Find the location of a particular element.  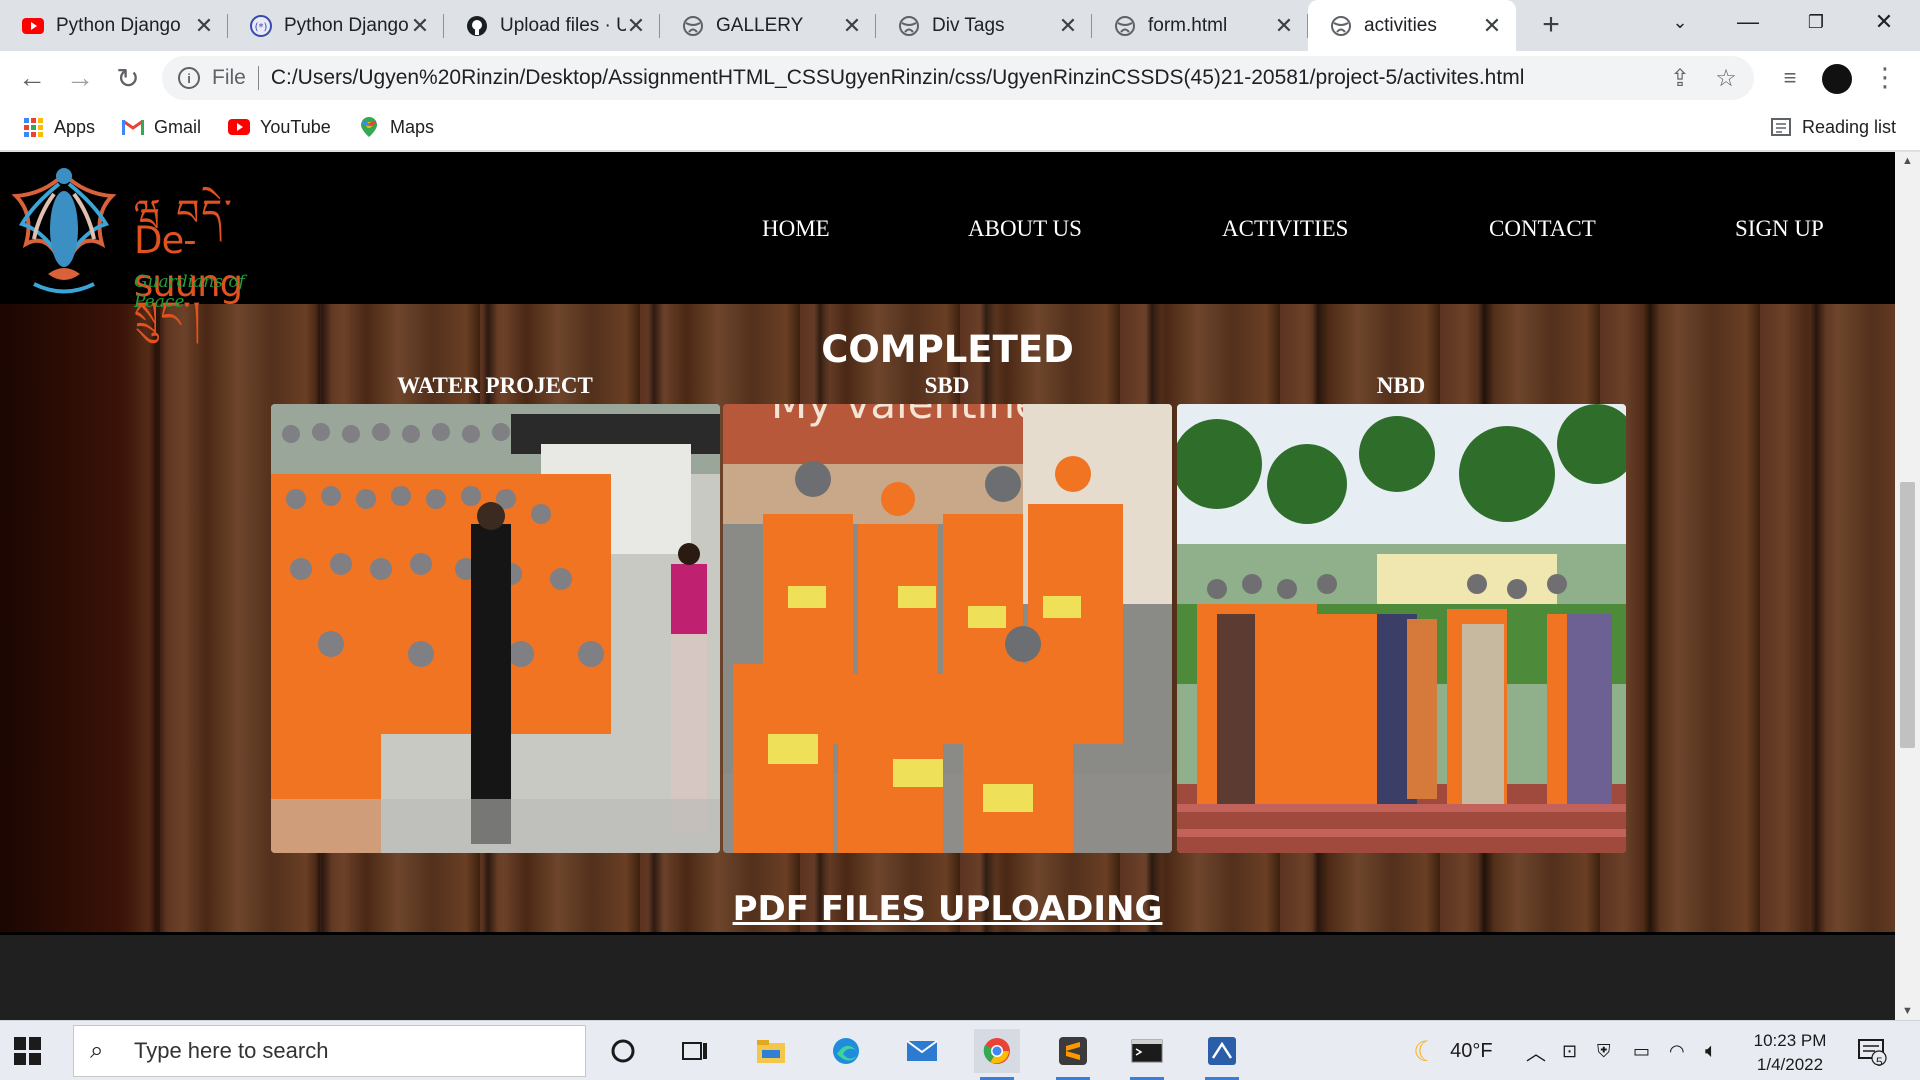

snipping-tool-icon is located at coordinates (1222, 1054).